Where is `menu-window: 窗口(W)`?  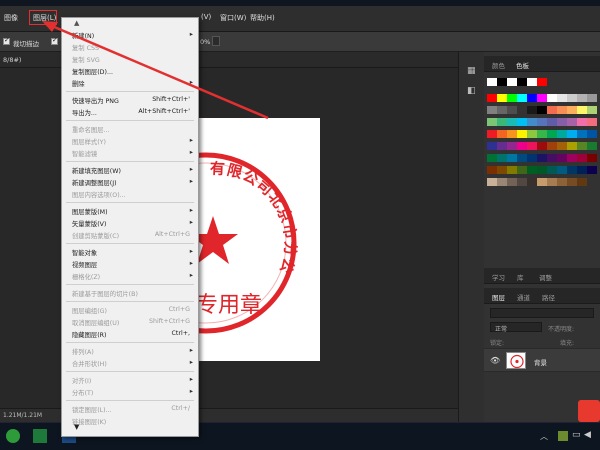 menu-window: 窗口(W) is located at coordinates (233, 18).